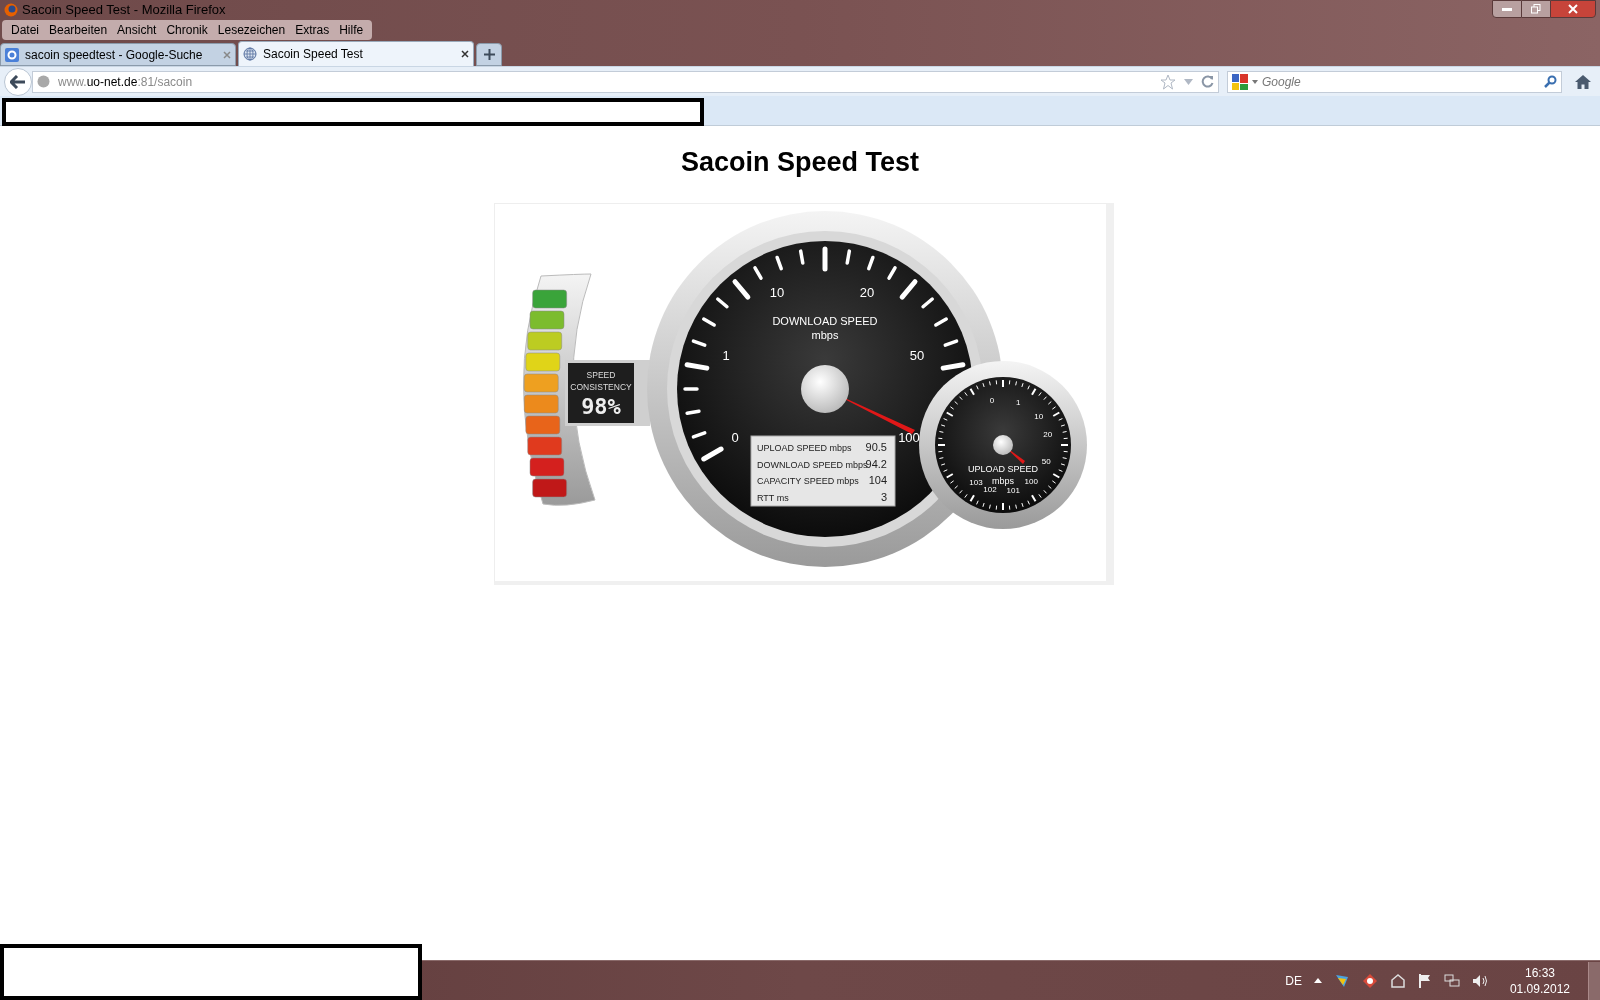 The height and width of the screenshot is (1000, 1600). What do you see at coordinates (1594, 980) in the screenshot?
I see `show-desktop-button` at bounding box center [1594, 980].